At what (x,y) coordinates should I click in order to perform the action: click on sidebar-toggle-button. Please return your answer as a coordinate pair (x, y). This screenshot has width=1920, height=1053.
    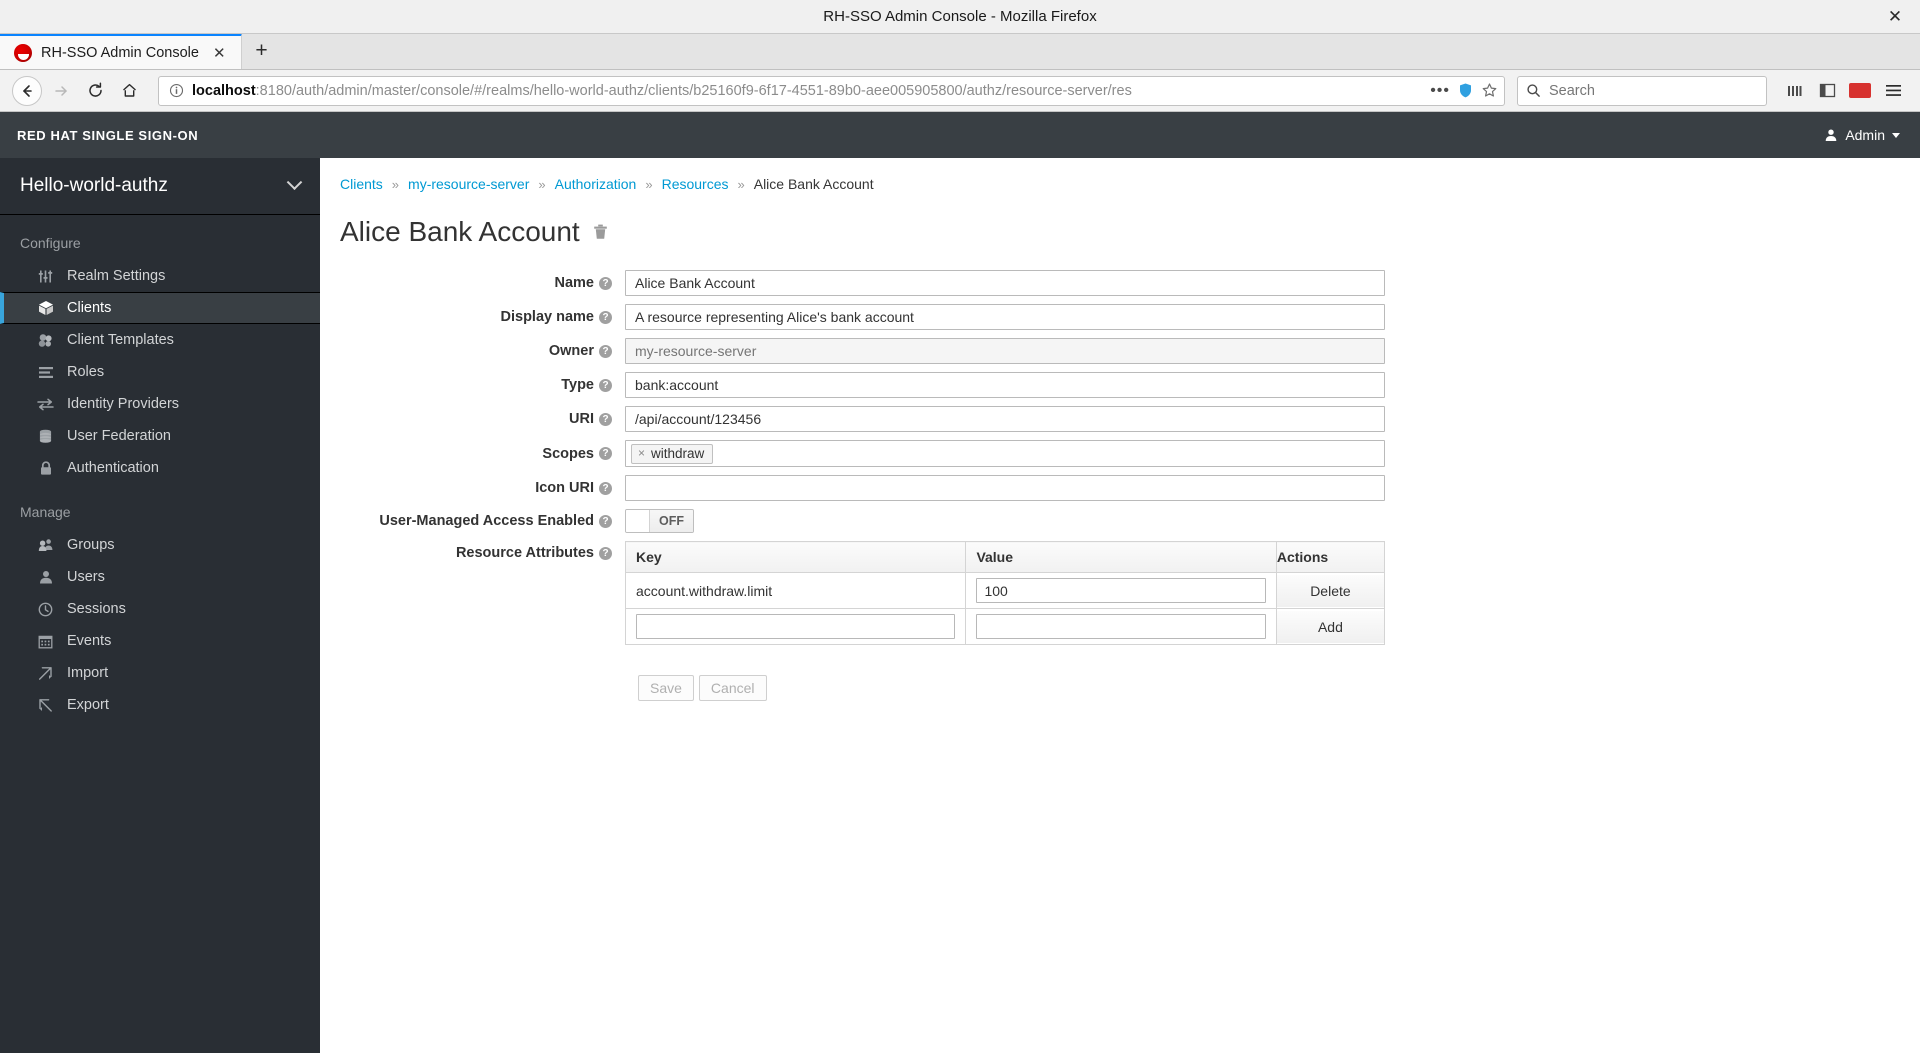
    Looking at the image, I should click on (1827, 91).